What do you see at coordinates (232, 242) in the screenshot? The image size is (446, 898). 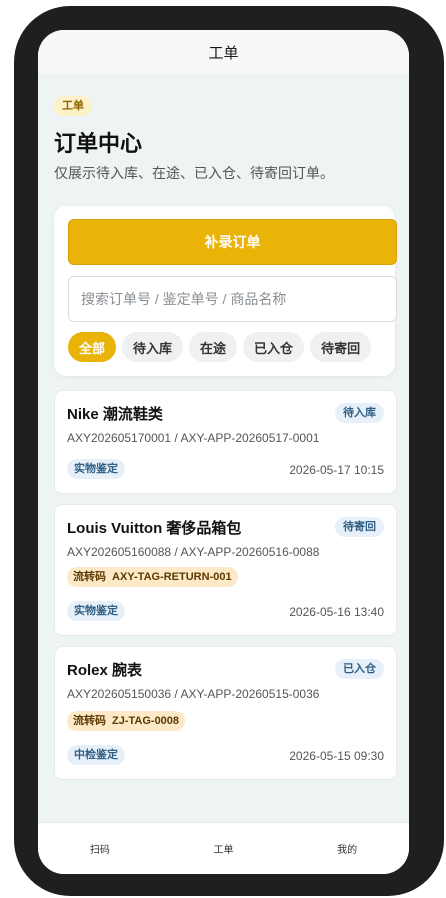 I see `add-order-button: 补录订单` at bounding box center [232, 242].